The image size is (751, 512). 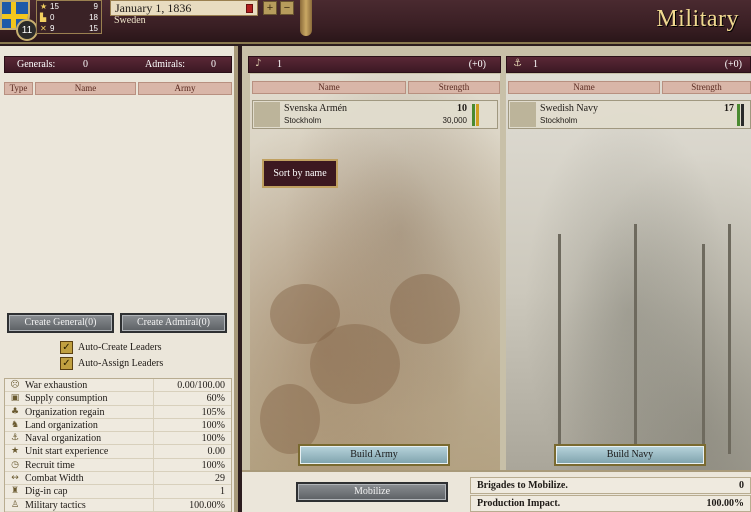 I want to click on stat-right-value: 15, so click(x=93, y=28).